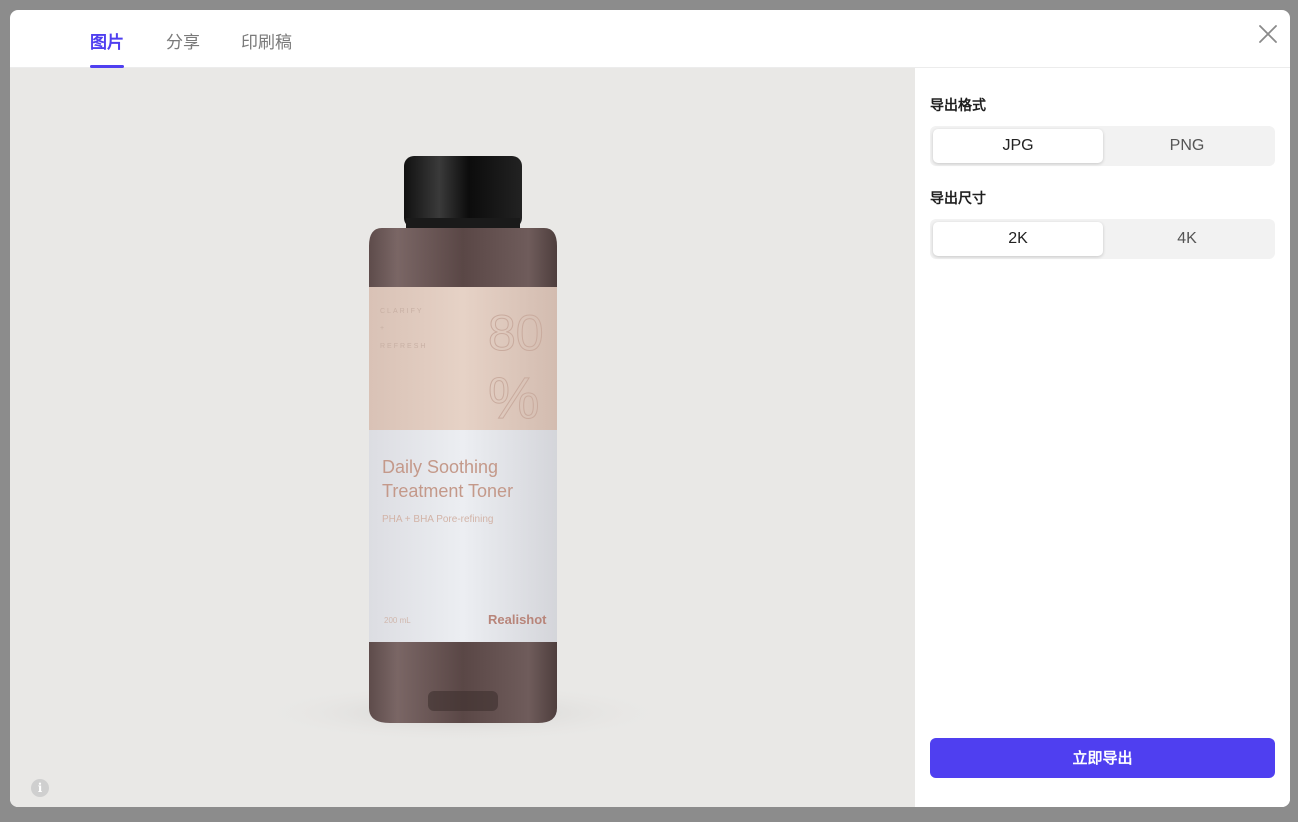 This screenshot has height=822, width=1298. What do you see at coordinates (516, 333) in the screenshot?
I see `label-big-number: 80` at bounding box center [516, 333].